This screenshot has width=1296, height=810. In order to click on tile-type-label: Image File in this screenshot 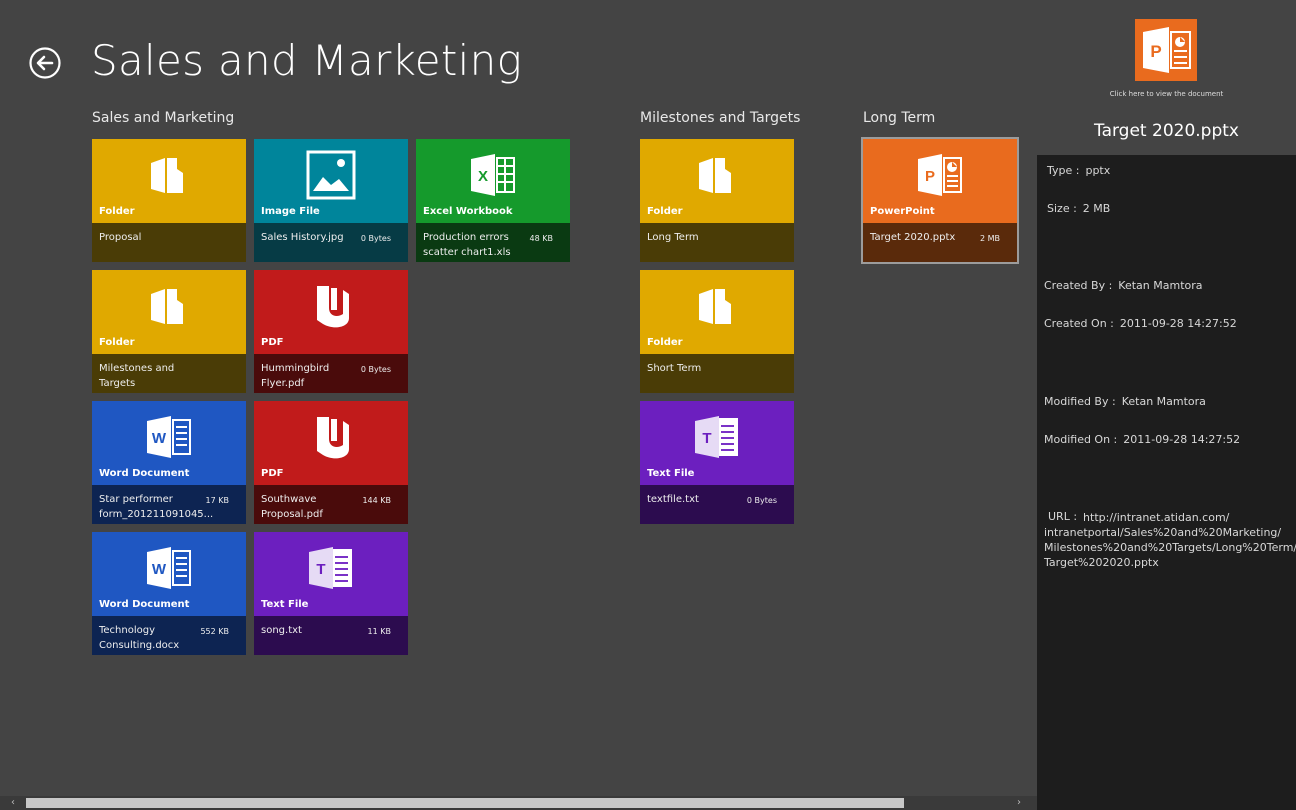, I will do `click(290, 211)`.